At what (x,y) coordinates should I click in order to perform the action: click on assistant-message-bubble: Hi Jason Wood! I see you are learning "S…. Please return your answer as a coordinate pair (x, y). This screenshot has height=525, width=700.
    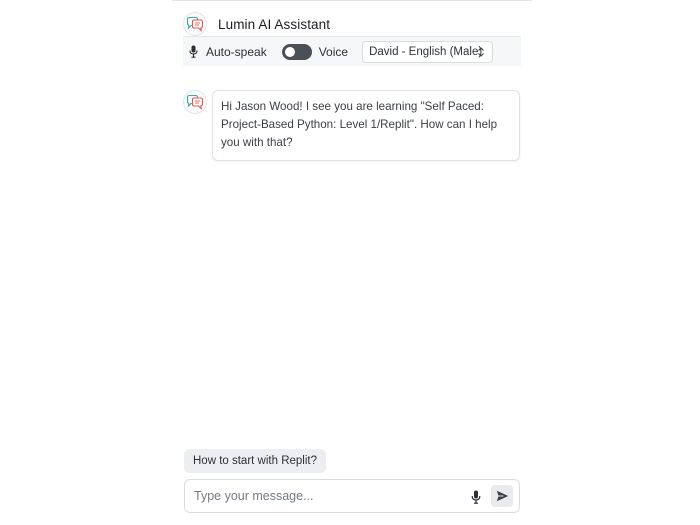
    Looking at the image, I should click on (366, 125).